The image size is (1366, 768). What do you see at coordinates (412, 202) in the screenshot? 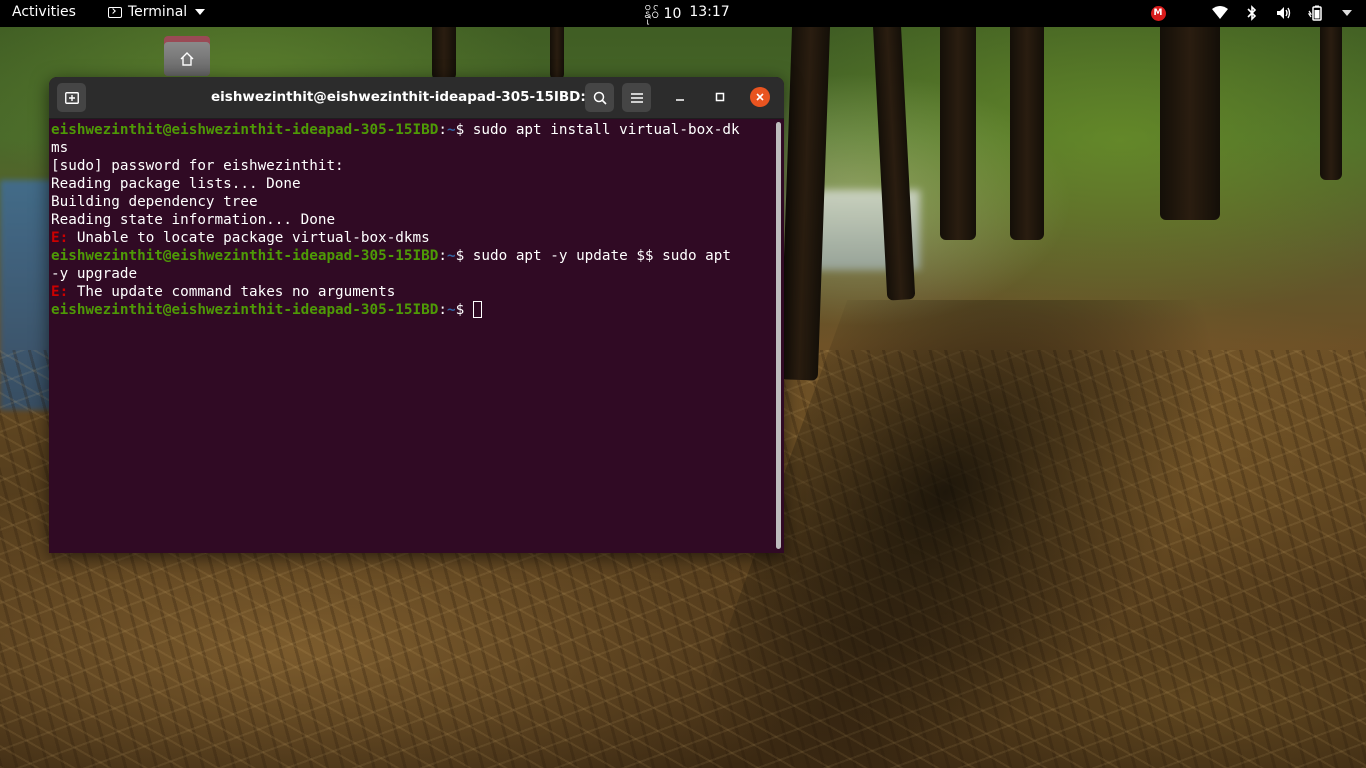
I see `terminal-line: Building dependency tree` at bounding box center [412, 202].